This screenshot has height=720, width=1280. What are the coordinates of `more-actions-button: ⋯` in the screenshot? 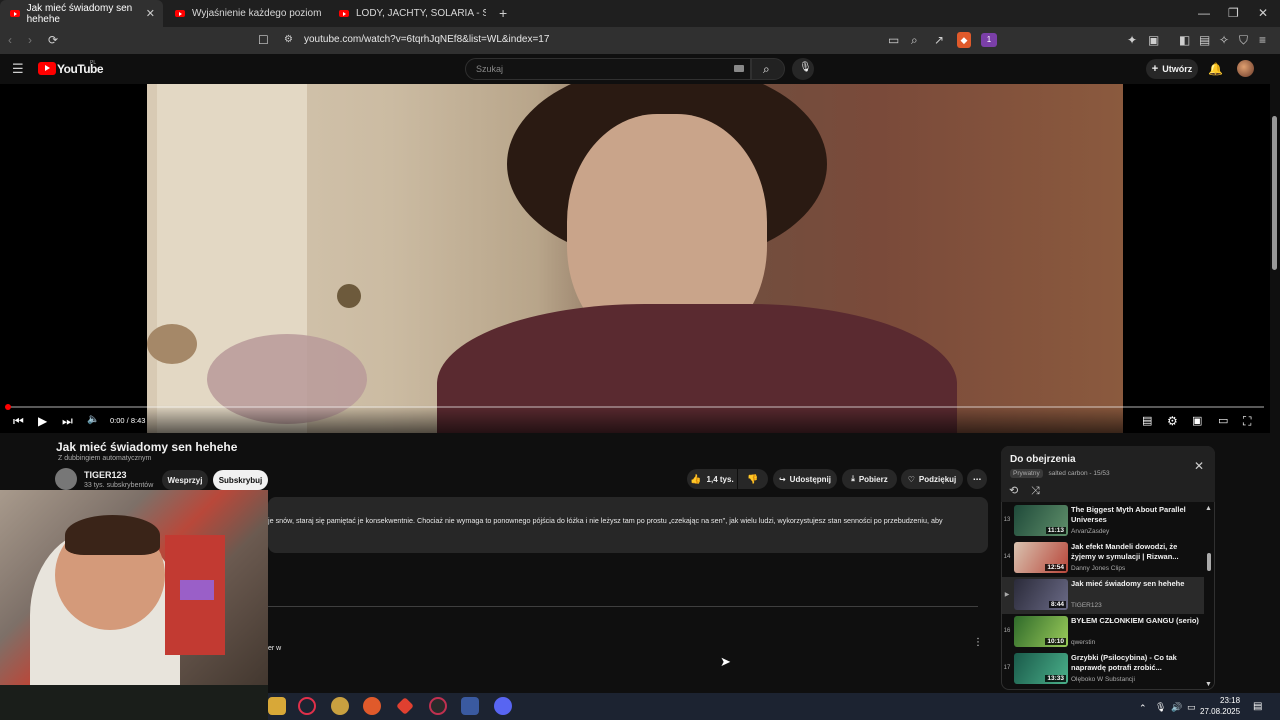 It's located at (977, 479).